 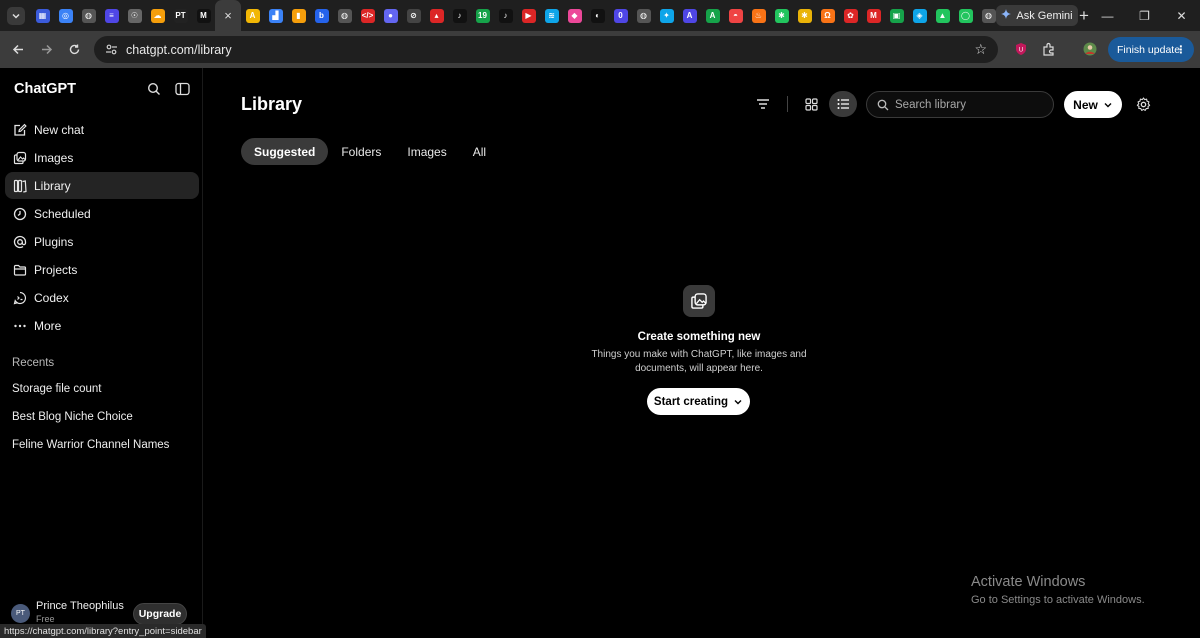 What do you see at coordinates (102, 213) in the screenshot?
I see `sidebar-item-scheduled: Scheduled` at bounding box center [102, 213].